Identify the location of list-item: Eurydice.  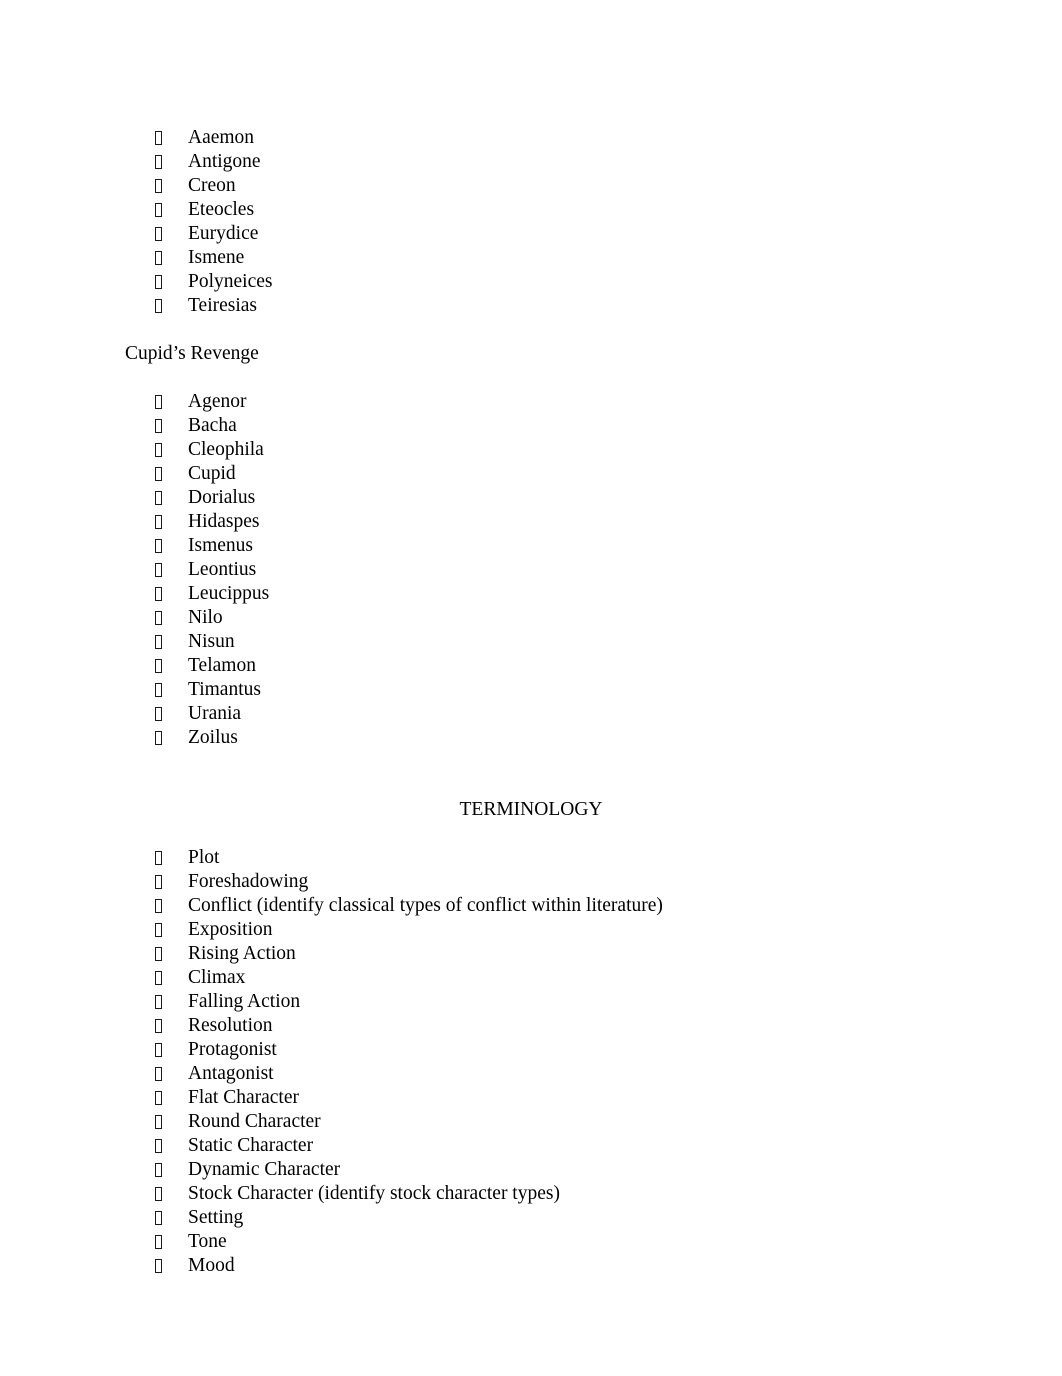
(531, 234).